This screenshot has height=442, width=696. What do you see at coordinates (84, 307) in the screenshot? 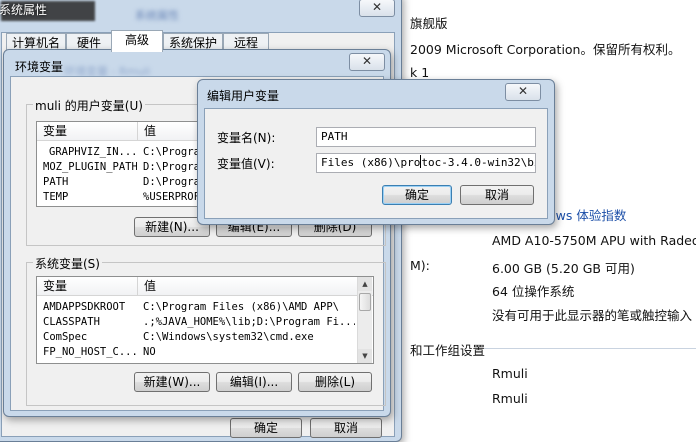
I see `variable-name-cell: AMDAPPSDKROOT` at bounding box center [84, 307].